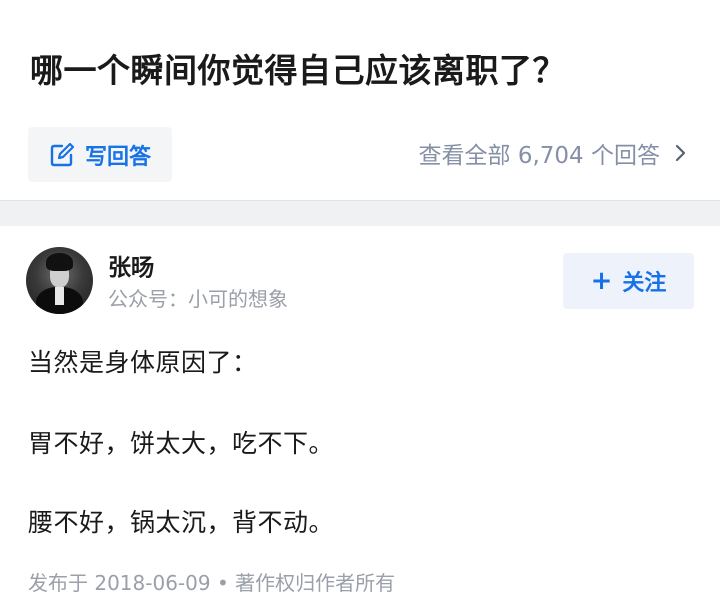 The image size is (720, 608). Describe the element at coordinates (360, 213) in the screenshot. I see `section-divider` at that location.